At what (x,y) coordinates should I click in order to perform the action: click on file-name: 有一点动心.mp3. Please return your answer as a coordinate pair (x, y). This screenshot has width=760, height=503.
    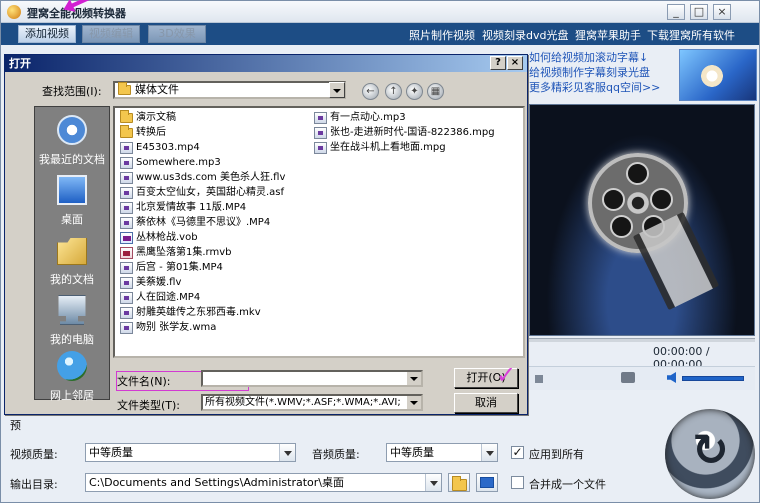
    Looking at the image, I should click on (368, 117).